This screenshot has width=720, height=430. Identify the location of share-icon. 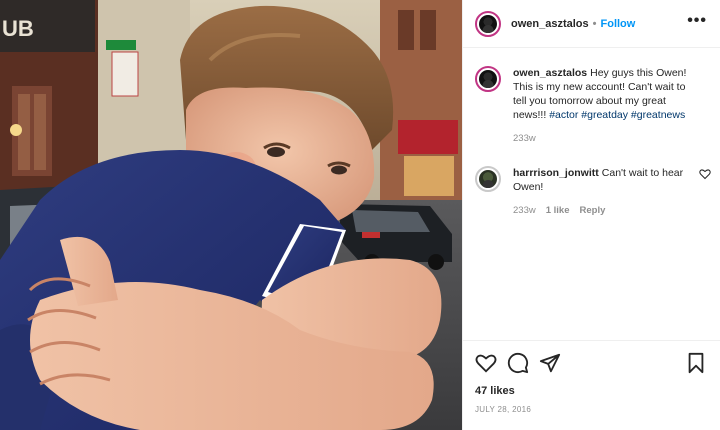
(550, 363).